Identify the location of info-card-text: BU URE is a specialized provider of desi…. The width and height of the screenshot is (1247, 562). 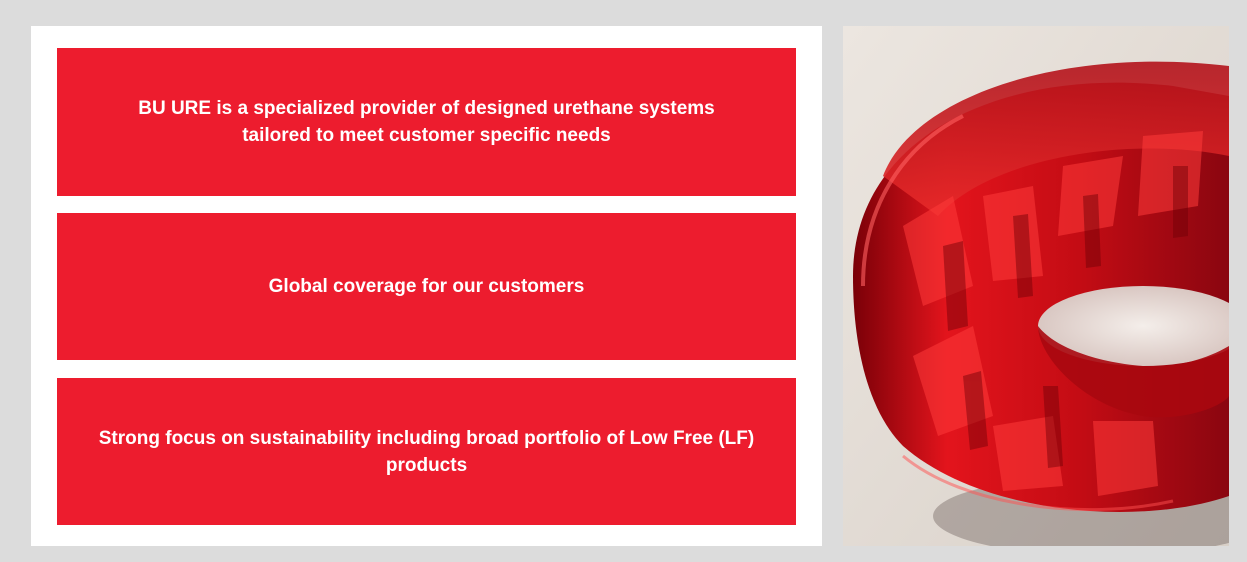
(426, 122).